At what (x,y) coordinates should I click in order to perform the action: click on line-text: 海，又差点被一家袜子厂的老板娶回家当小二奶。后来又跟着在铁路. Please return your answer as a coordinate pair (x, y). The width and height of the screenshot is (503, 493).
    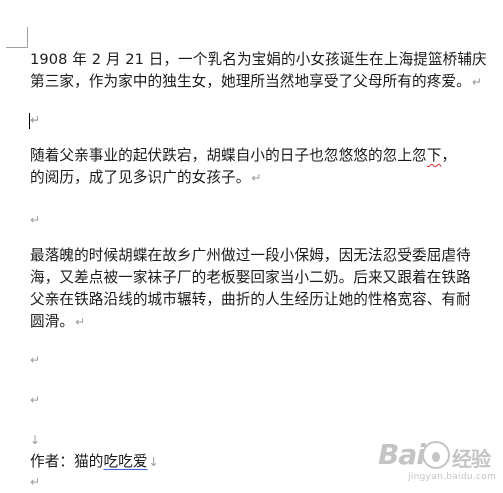
    Looking at the image, I should click on (250, 277).